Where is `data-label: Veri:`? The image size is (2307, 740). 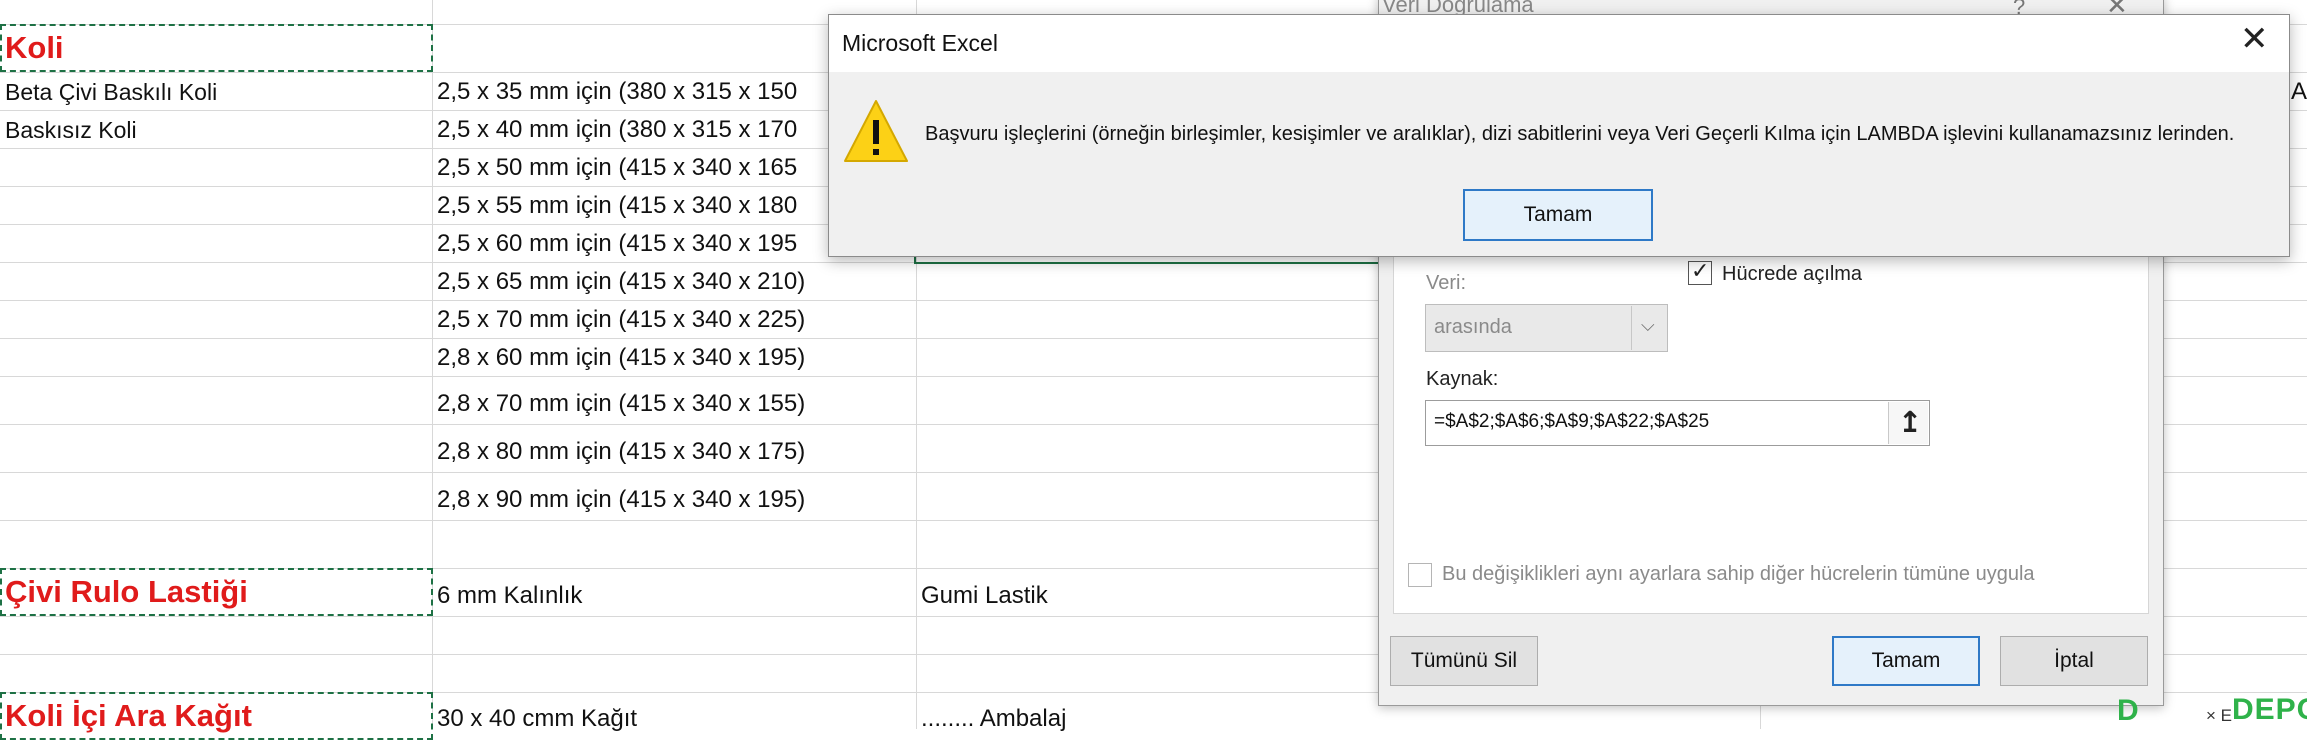 data-label: Veri: is located at coordinates (1446, 283).